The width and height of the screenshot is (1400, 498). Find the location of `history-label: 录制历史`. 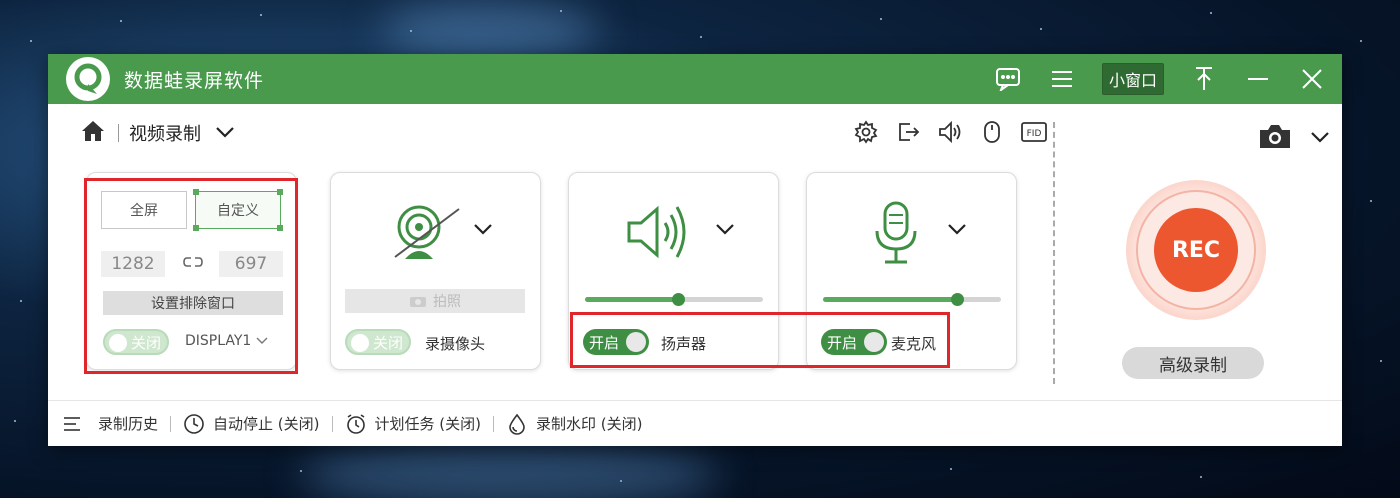

history-label: 录制历史 is located at coordinates (128, 424).